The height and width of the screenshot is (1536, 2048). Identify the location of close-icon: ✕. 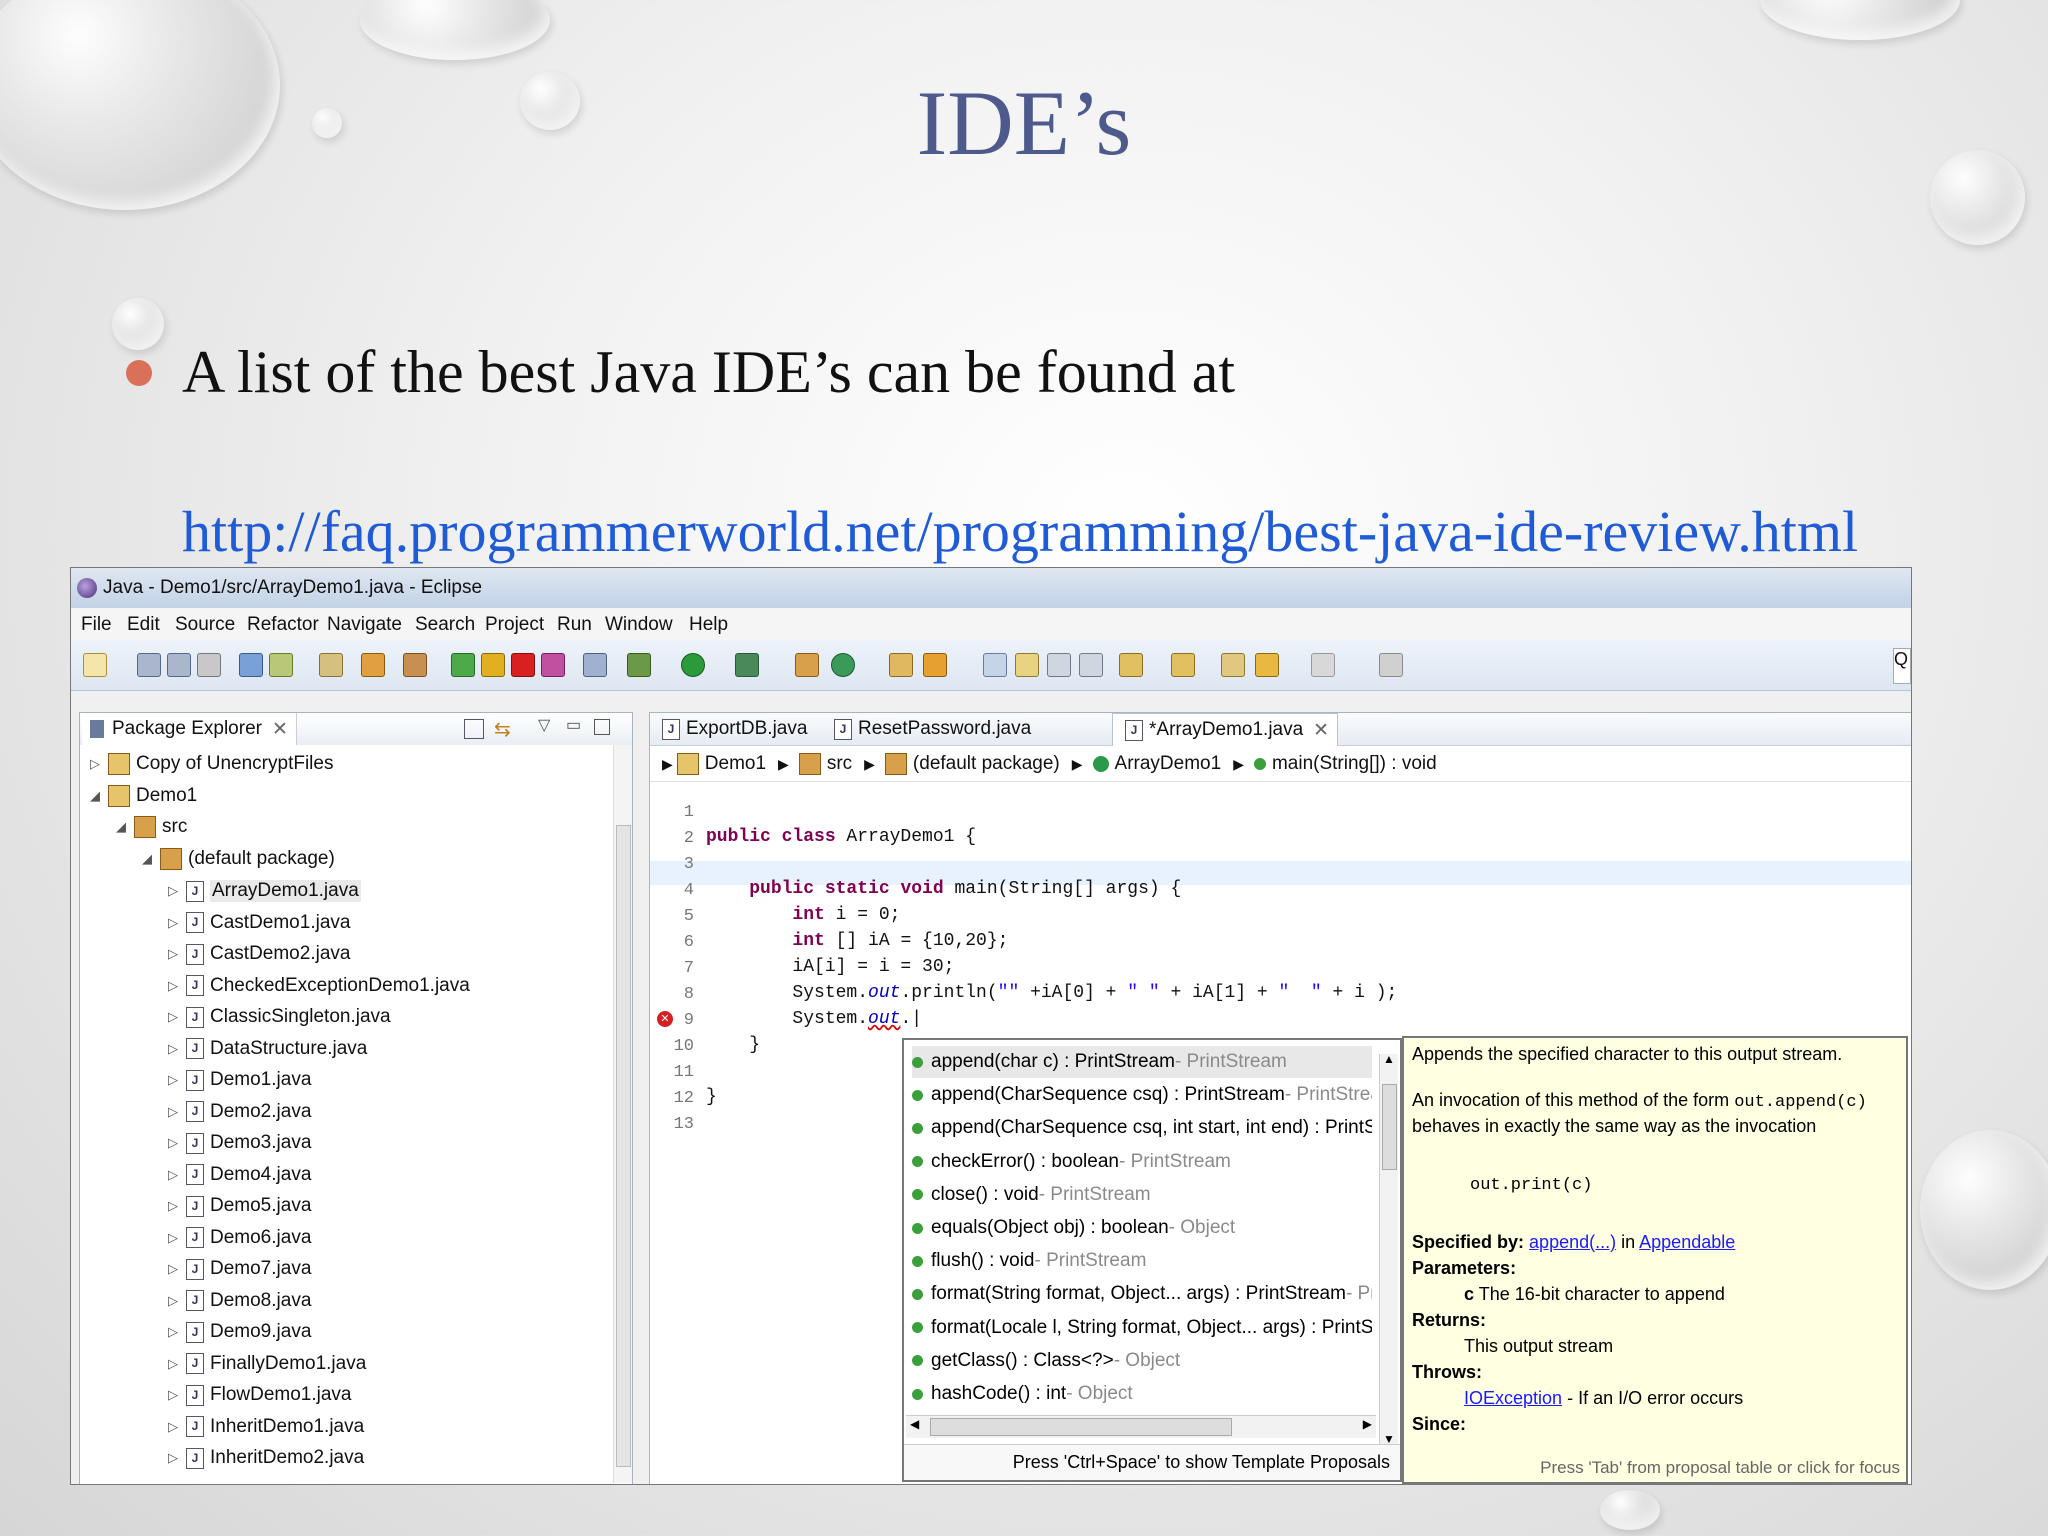
(280, 729).